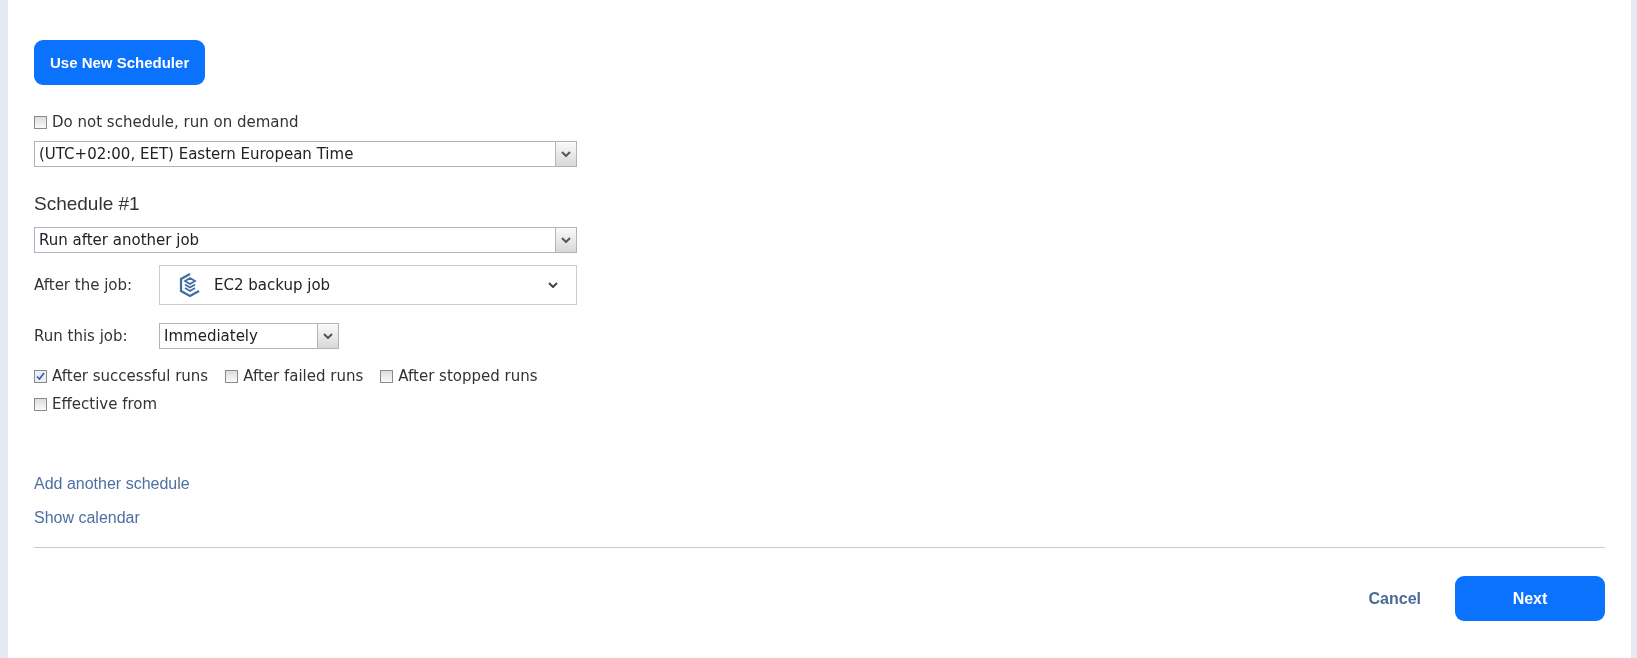 The image size is (1637, 658). I want to click on timezone-select: (UTC+02:00, EET) Eastern European Time, so click(305, 154).